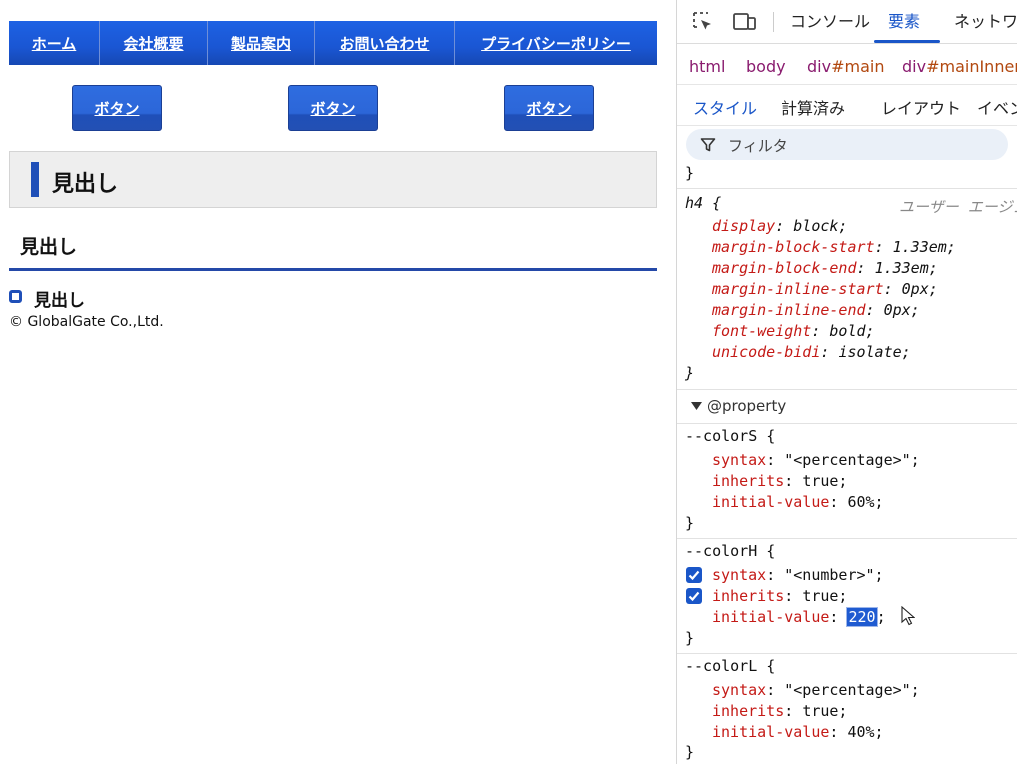 Image resolution: width=1017 pixels, height=764 pixels. Describe the element at coordinates (730, 551) in the screenshot. I see `property-colorH-name: --colorH {` at that location.